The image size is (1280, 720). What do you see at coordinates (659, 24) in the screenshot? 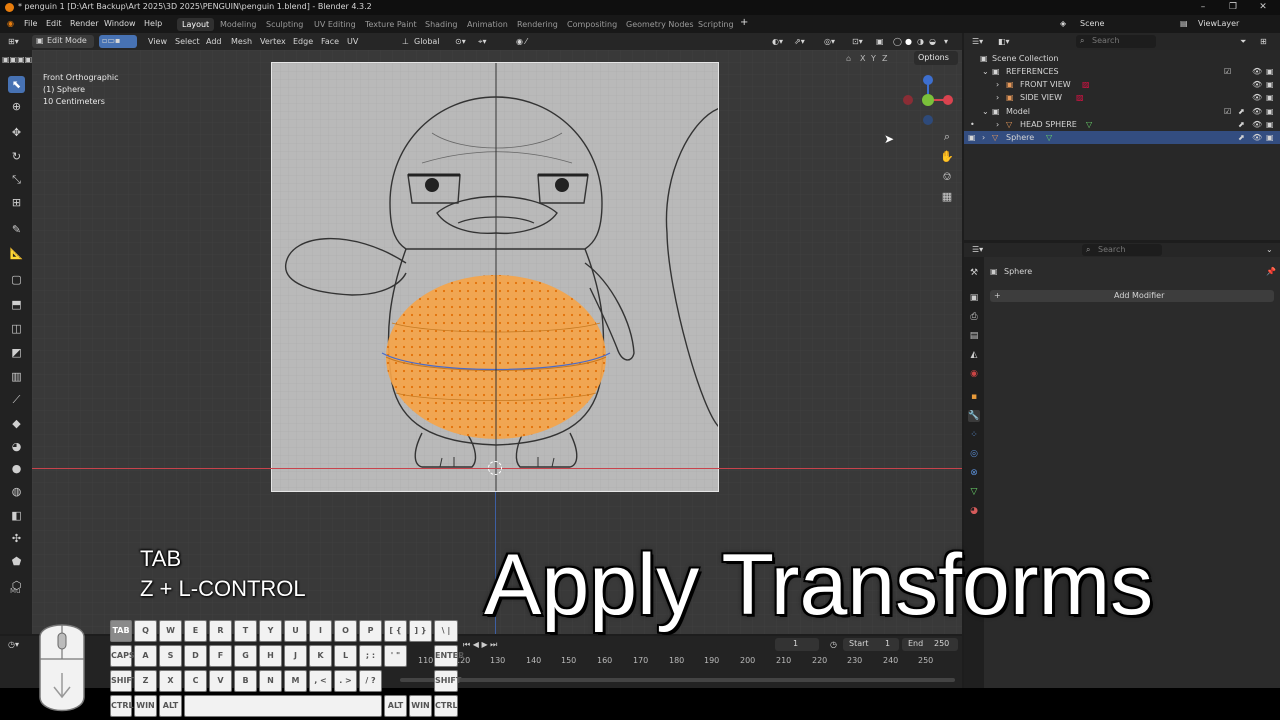
I see `tab-geometry-nodes: Geometry Nodes` at bounding box center [659, 24].